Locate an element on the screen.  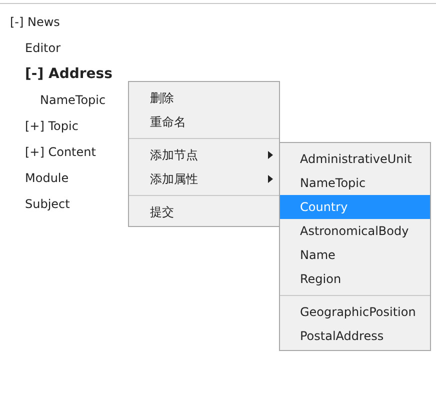
menu-item: GeographicPosition is located at coordinates (355, 312).